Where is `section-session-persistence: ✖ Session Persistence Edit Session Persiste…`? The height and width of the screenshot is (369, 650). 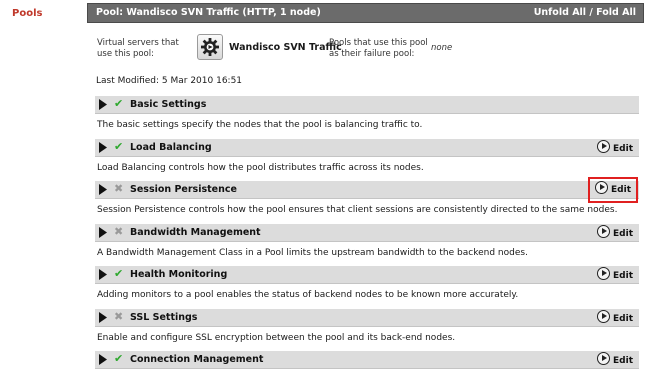 section-session-persistence: ✖ Session Persistence Edit Session Persiste… is located at coordinates (367, 196).